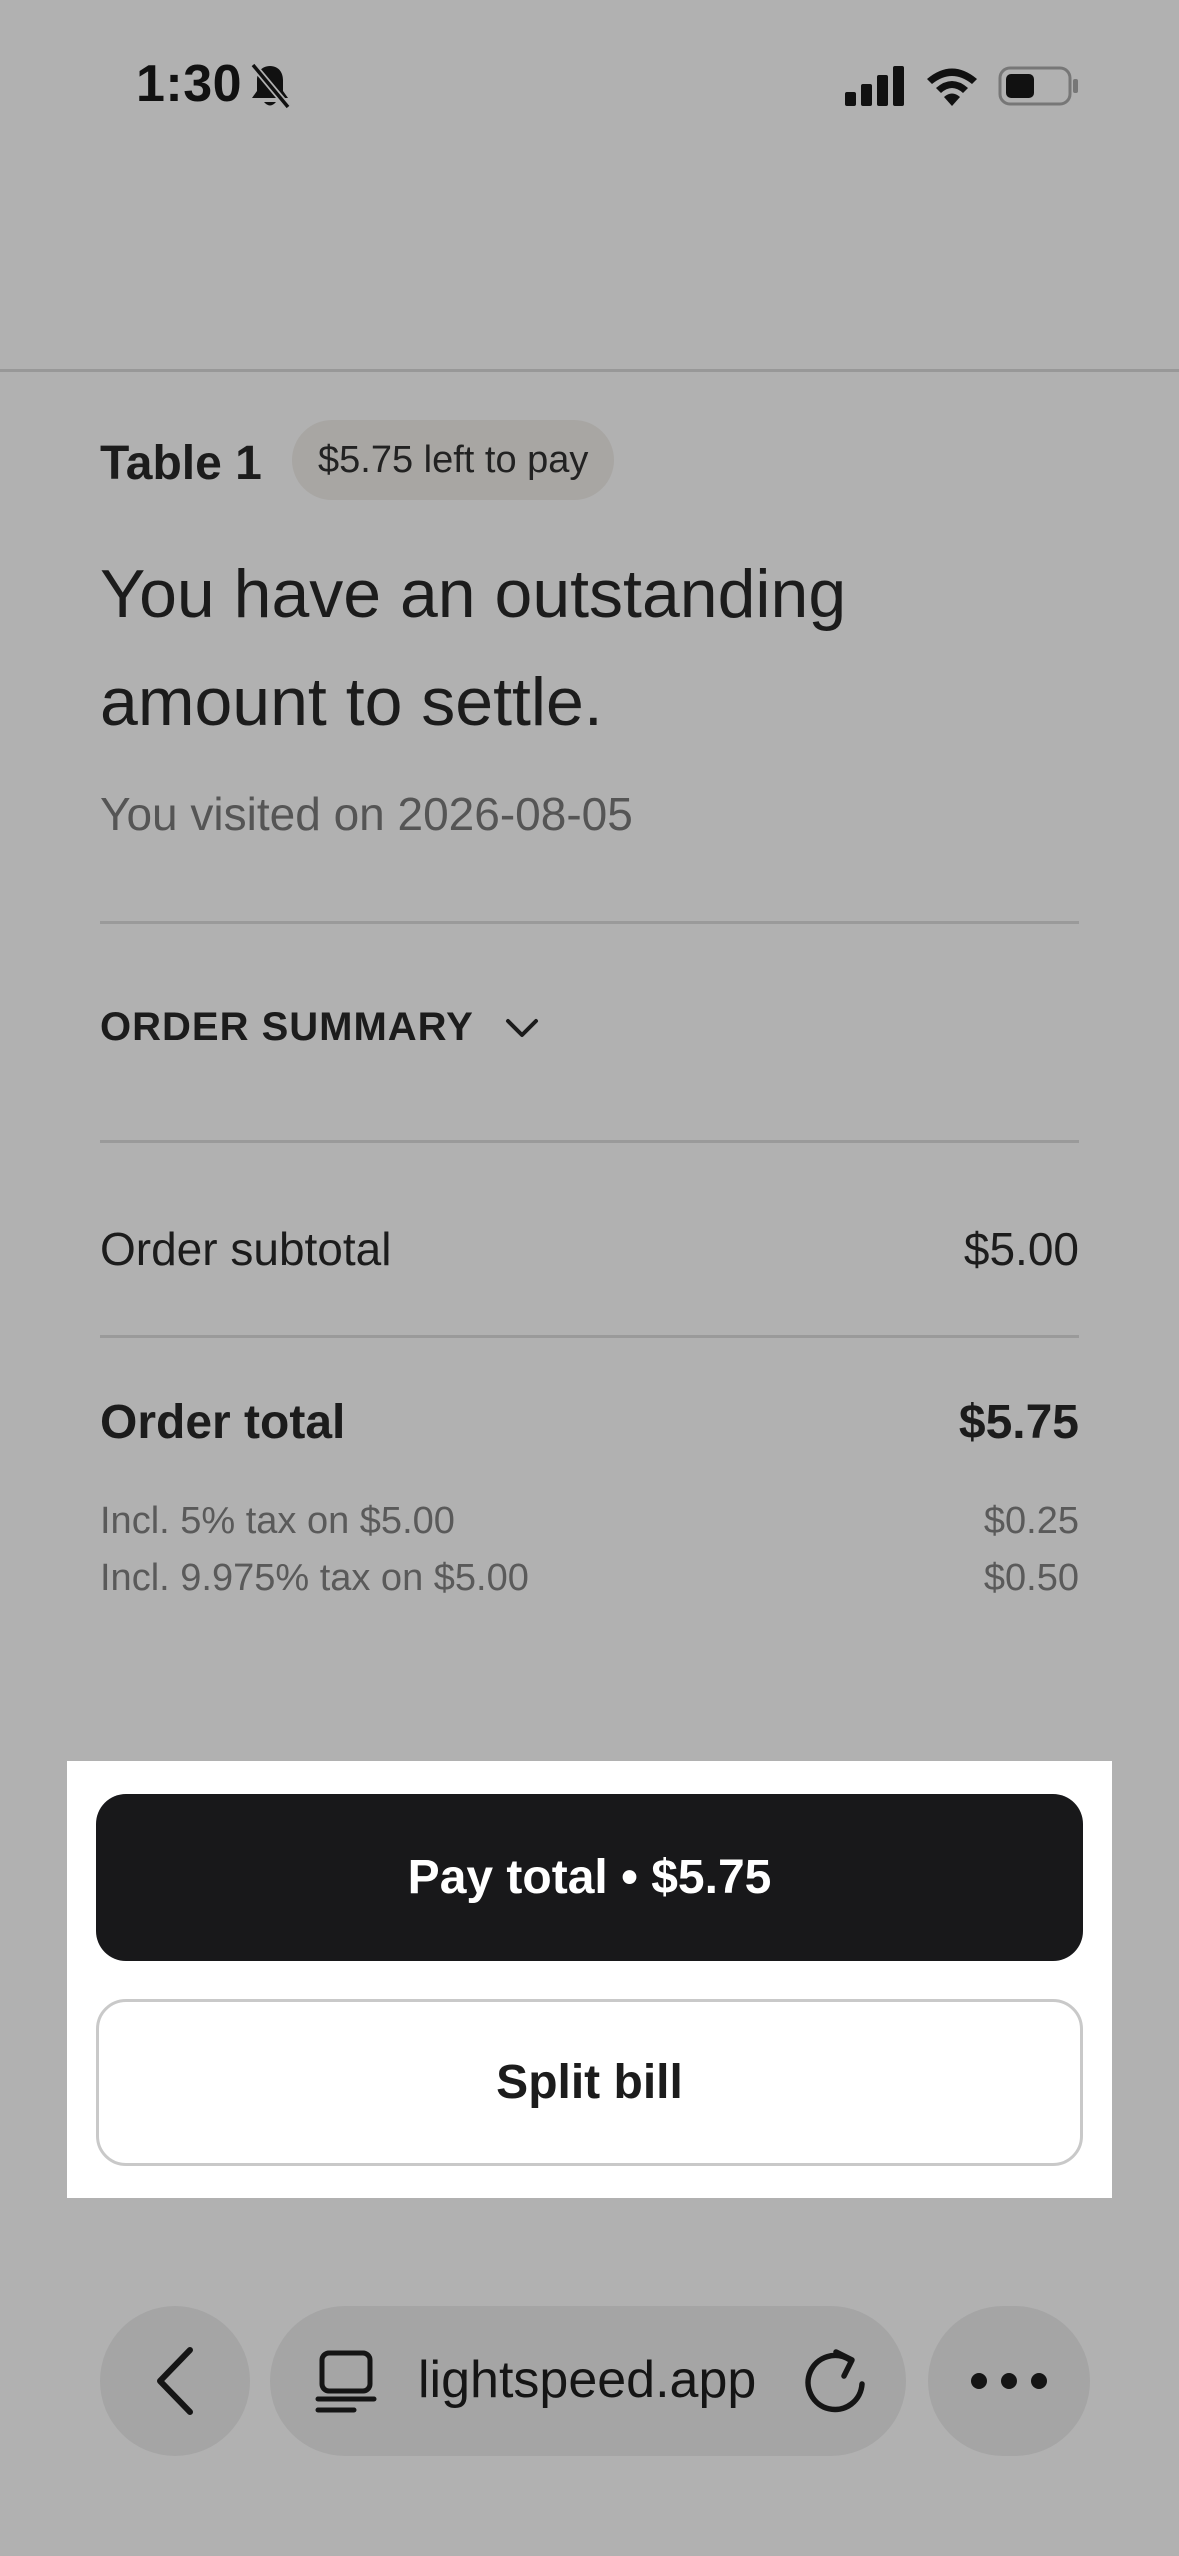  What do you see at coordinates (181, 463) in the screenshot?
I see `table-label: Table 1` at bounding box center [181, 463].